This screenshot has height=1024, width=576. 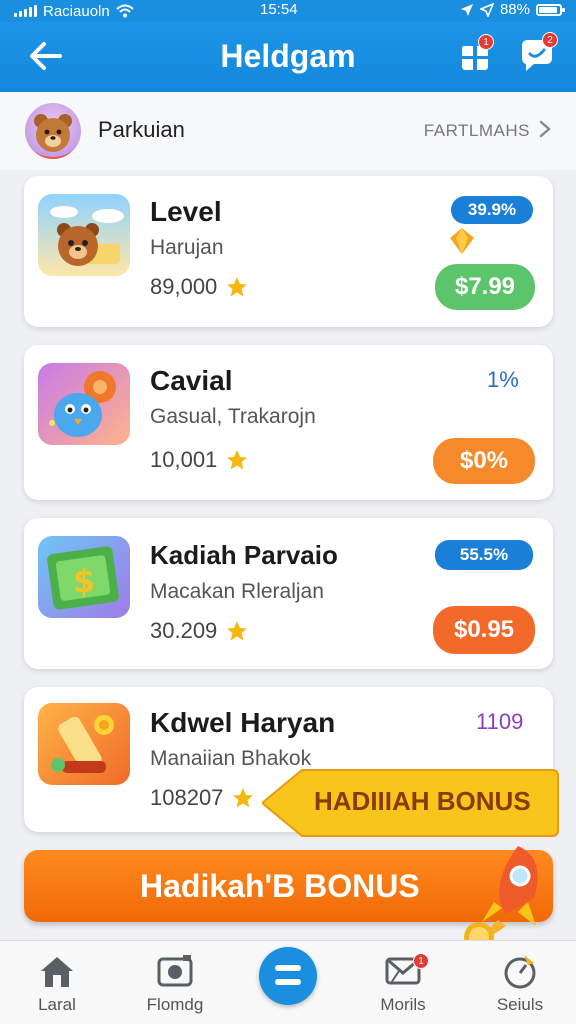 What do you see at coordinates (243, 722) in the screenshot?
I see `game-name: Kdwel Haryan` at bounding box center [243, 722].